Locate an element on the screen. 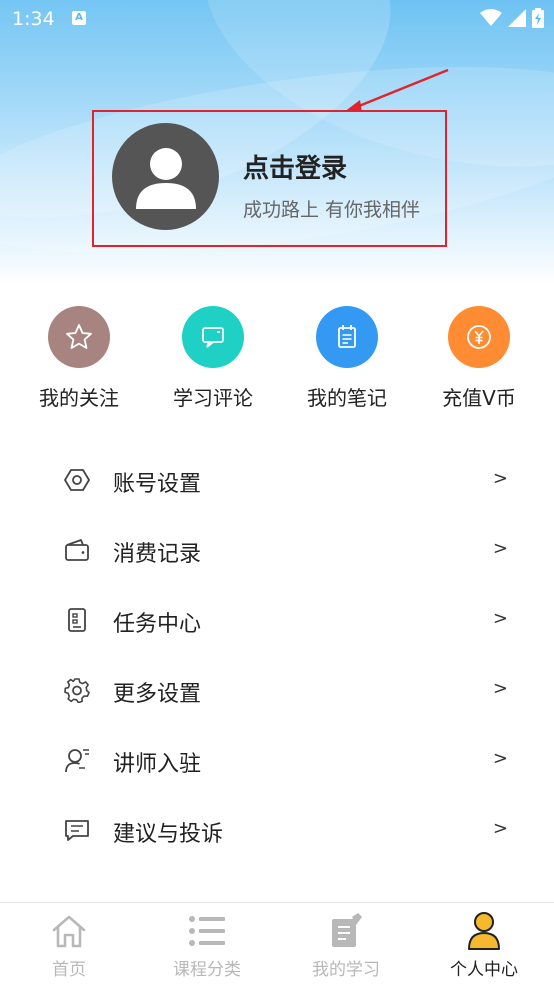  chat-icon is located at coordinates (213, 337).